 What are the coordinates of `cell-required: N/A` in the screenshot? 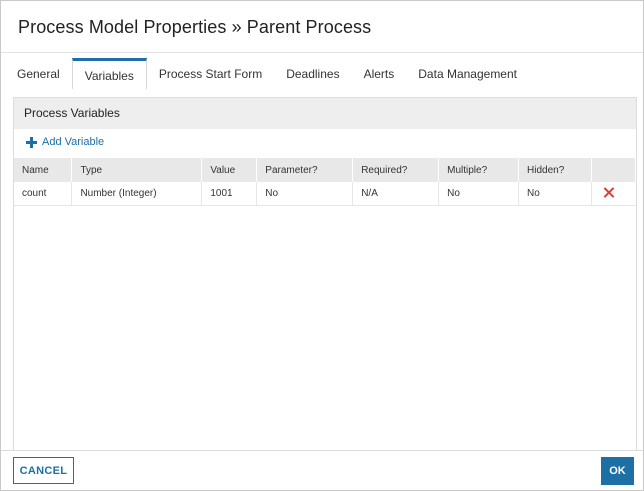 It's located at (396, 194).